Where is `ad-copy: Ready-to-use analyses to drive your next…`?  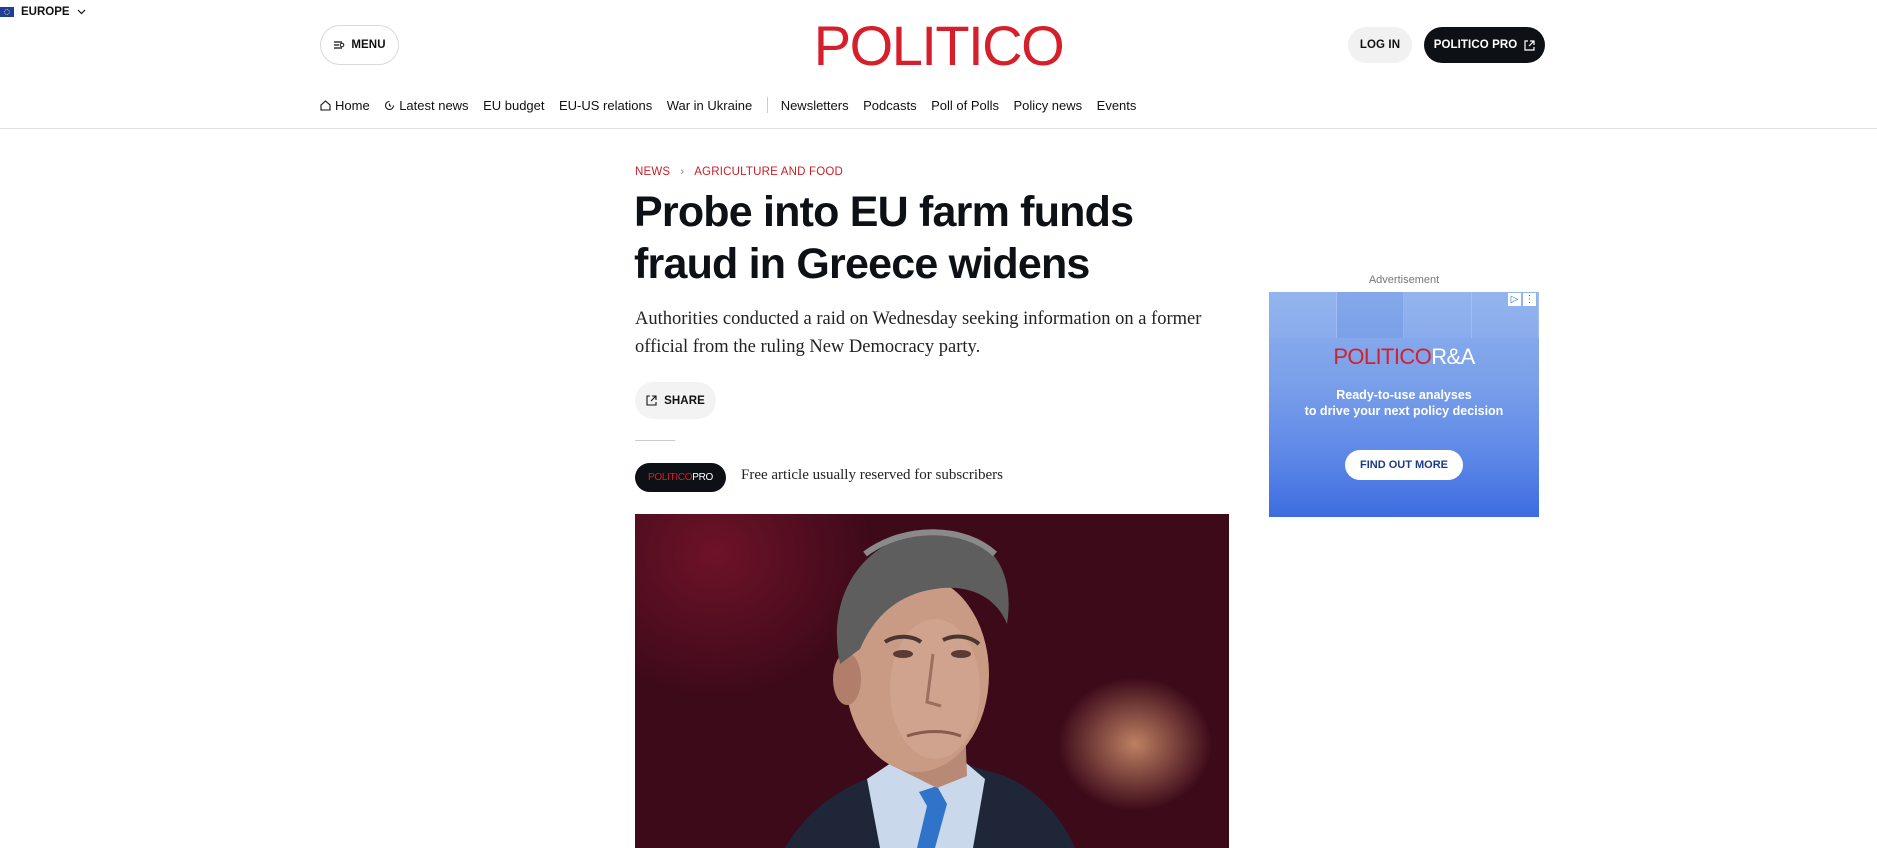
ad-copy: Ready-to-use analyses to drive your next… is located at coordinates (1404, 403).